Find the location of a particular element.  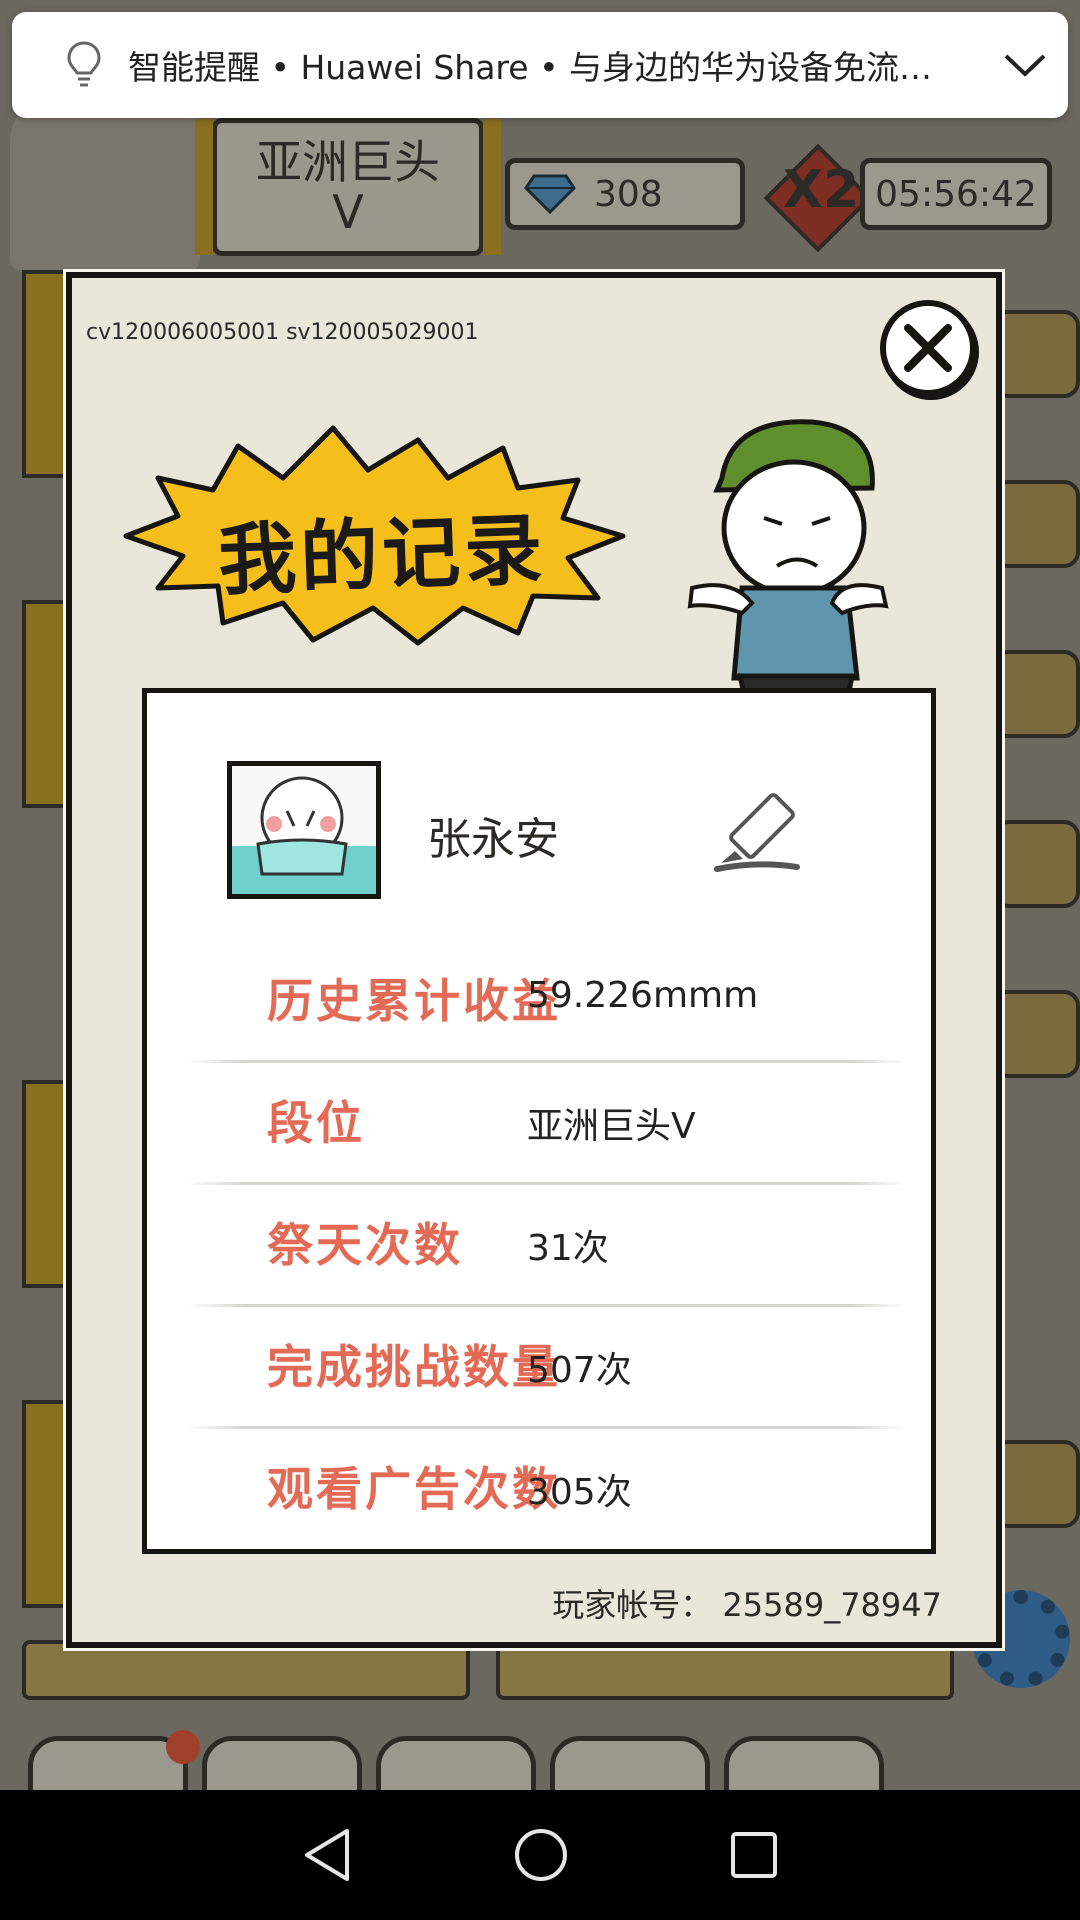

hud-gem-counter: 308 is located at coordinates (625, 194).